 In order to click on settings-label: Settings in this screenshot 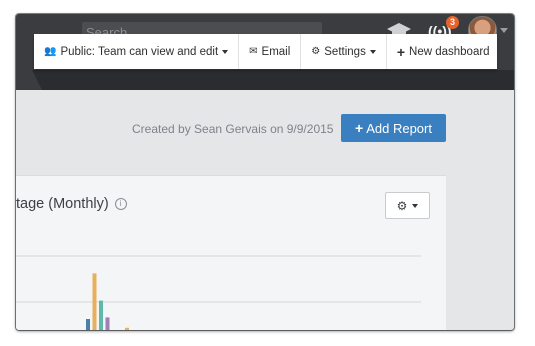, I will do `click(345, 51)`.